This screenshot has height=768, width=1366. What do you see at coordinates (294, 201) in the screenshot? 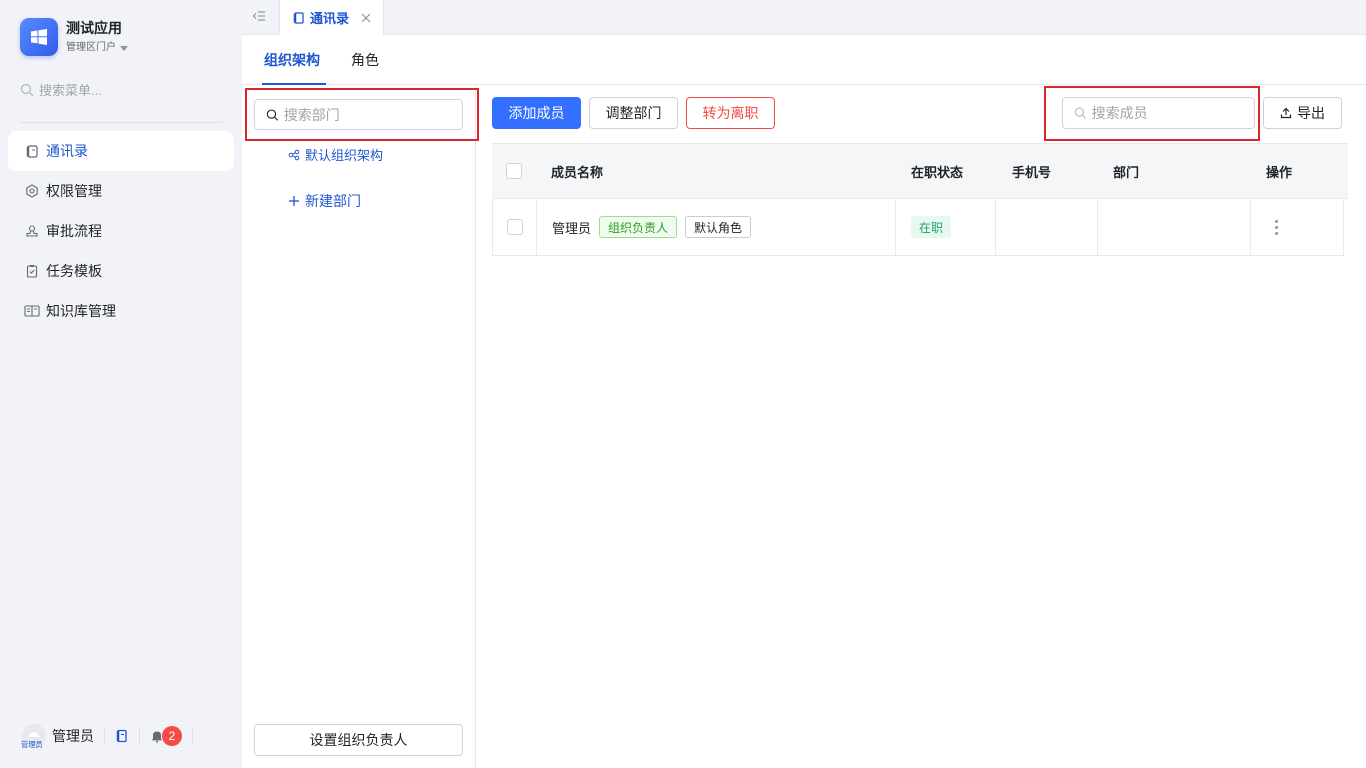
I see `plus-icon` at bounding box center [294, 201].